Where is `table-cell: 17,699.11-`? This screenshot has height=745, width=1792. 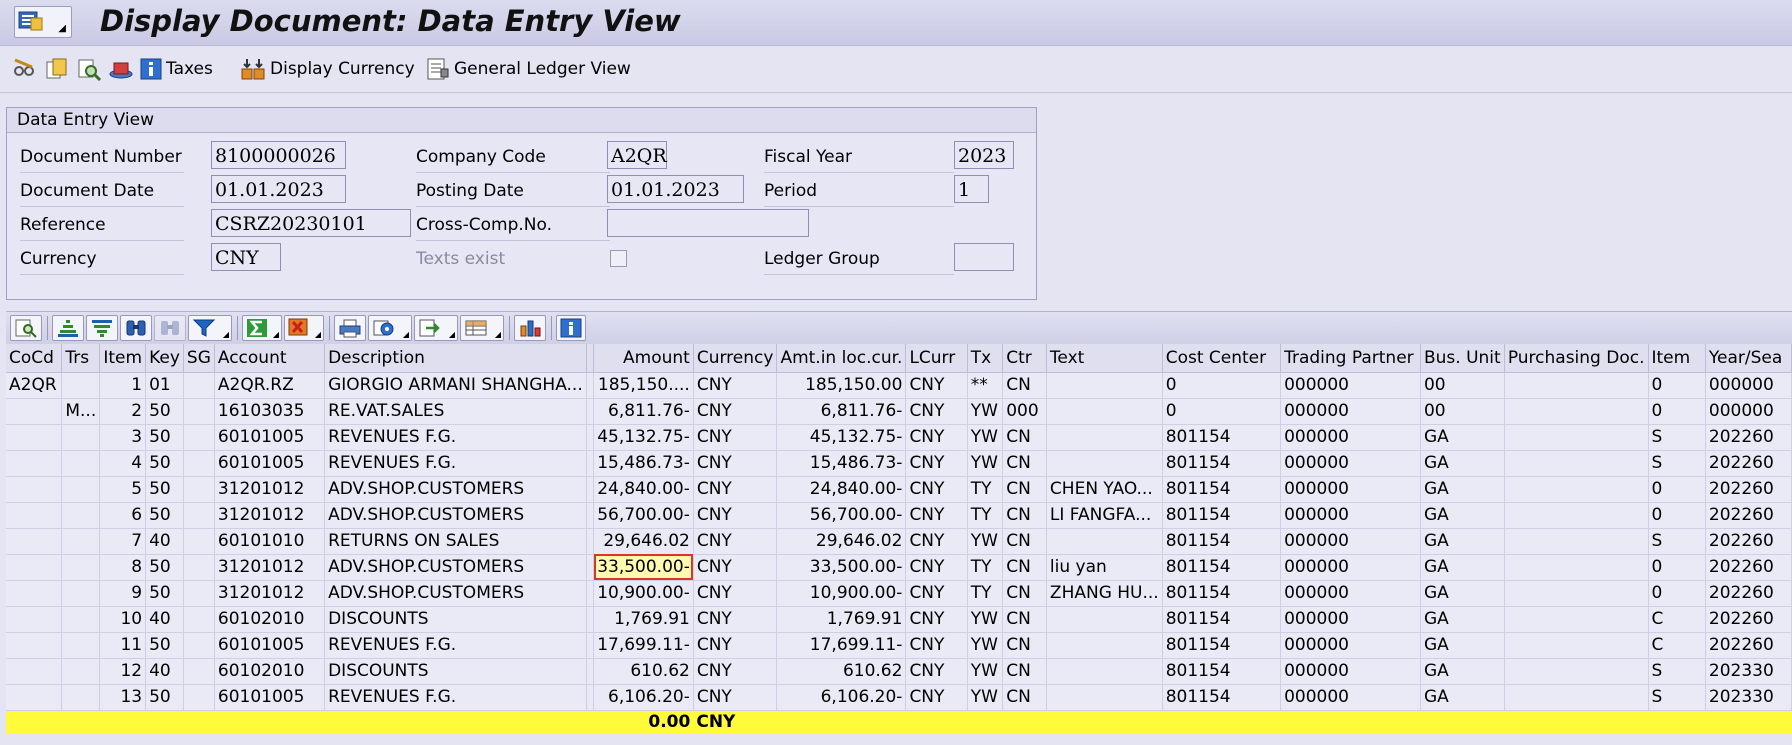 table-cell: 17,699.11- is located at coordinates (841, 645).